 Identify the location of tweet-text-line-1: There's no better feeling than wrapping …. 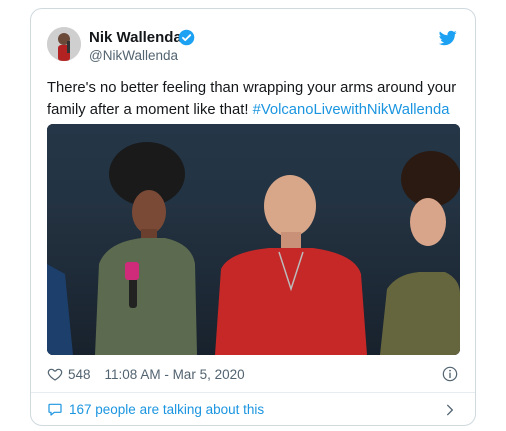
(252, 88).